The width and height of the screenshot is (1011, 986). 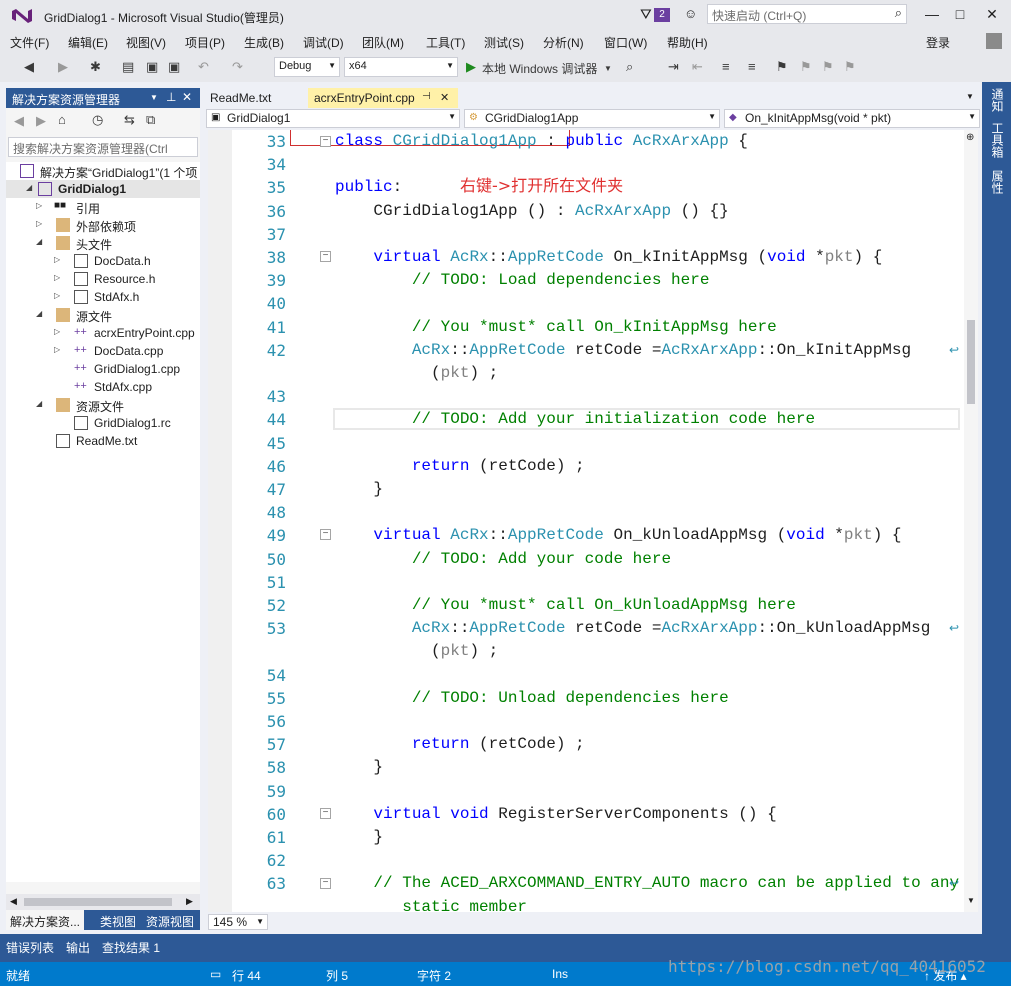 I want to click on solution-config-select: Debug ▼, so click(x=307, y=67).